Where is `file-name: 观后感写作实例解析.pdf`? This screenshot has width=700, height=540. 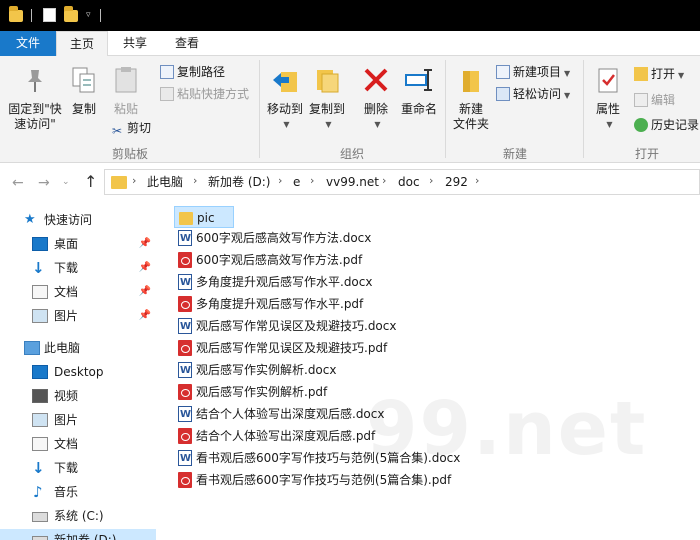
file-name: 观后感写作实例解析.pdf is located at coordinates (262, 392).